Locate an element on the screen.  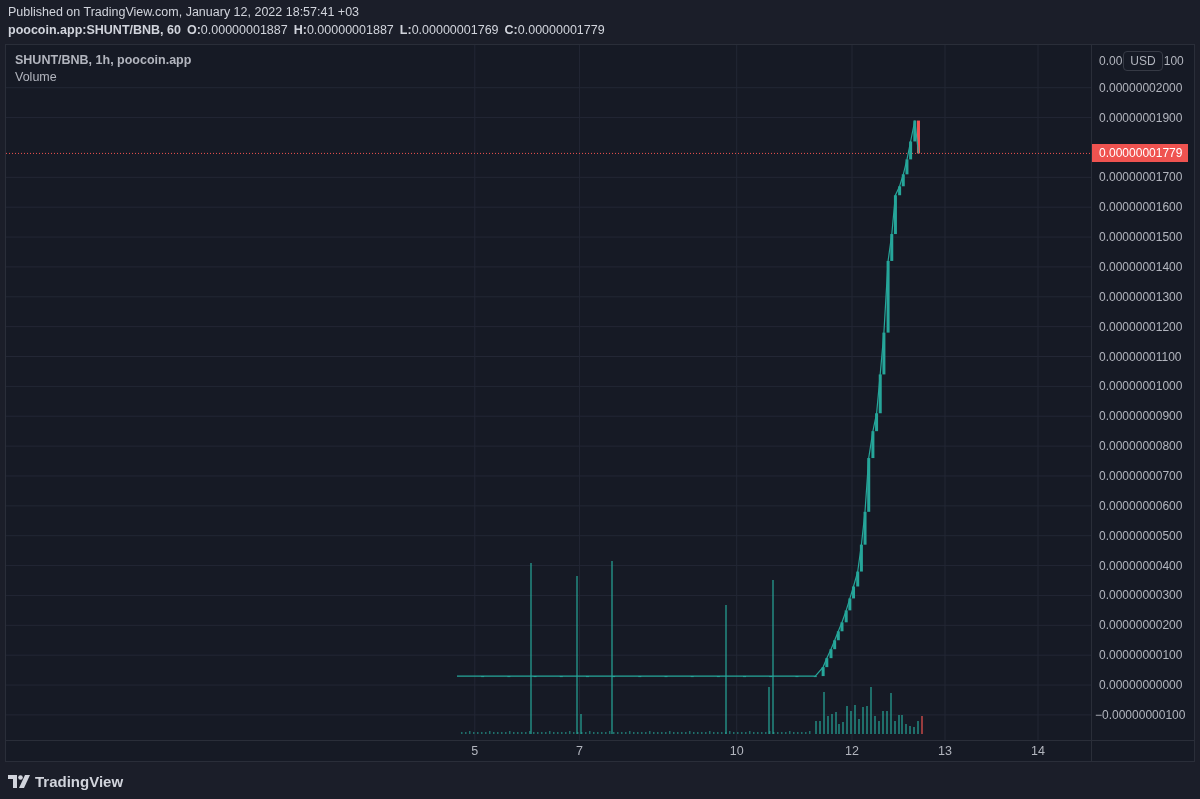
axis-label: 0.00000001600 is located at coordinates (1141, 207).